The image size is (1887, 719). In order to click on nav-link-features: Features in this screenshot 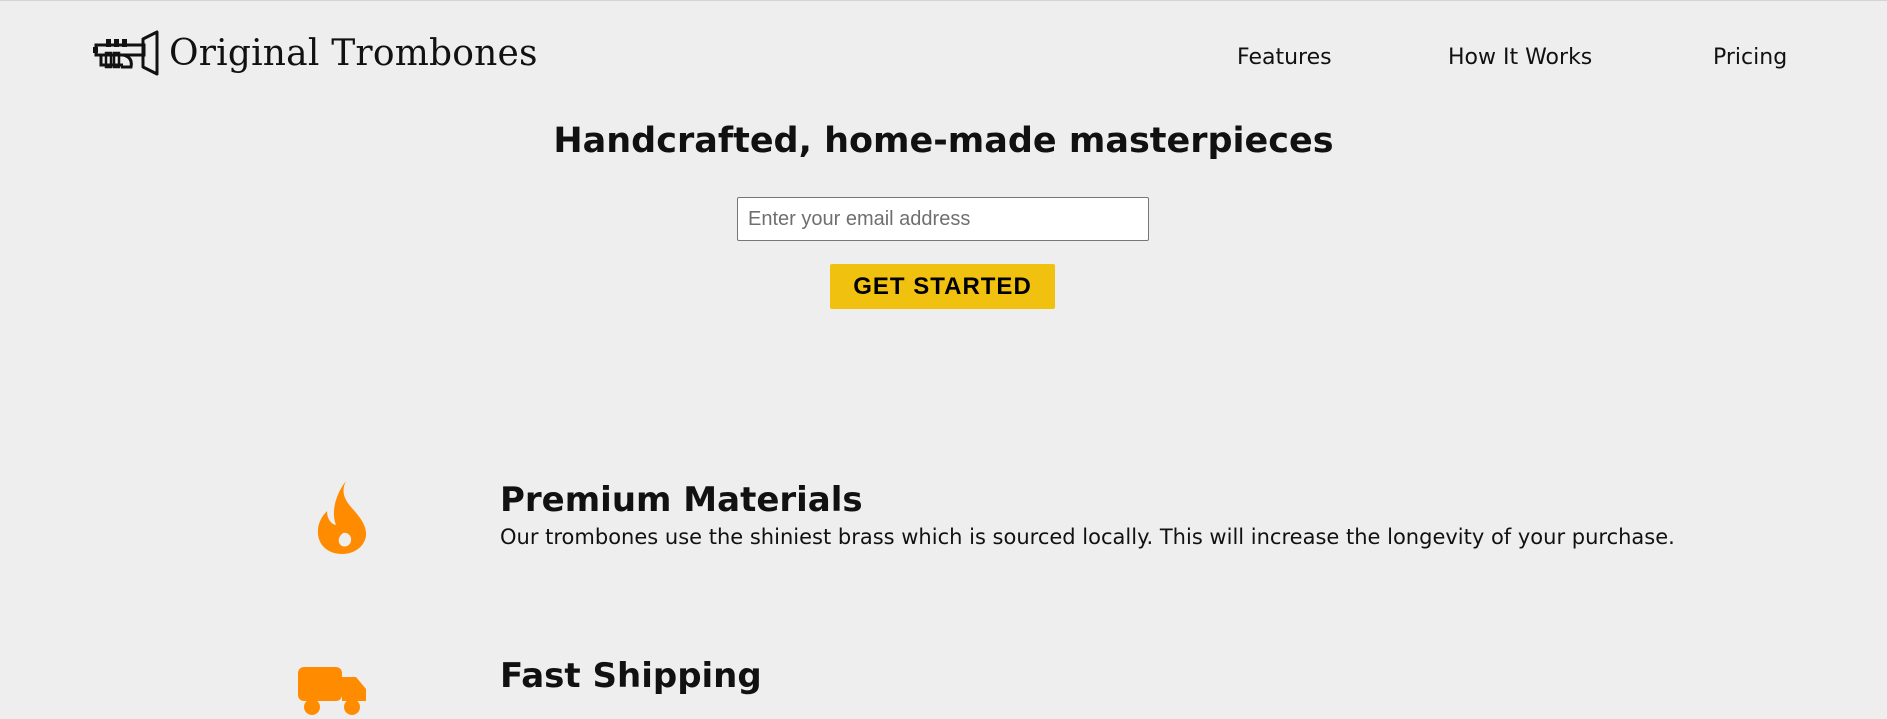, I will do `click(1284, 57)`.